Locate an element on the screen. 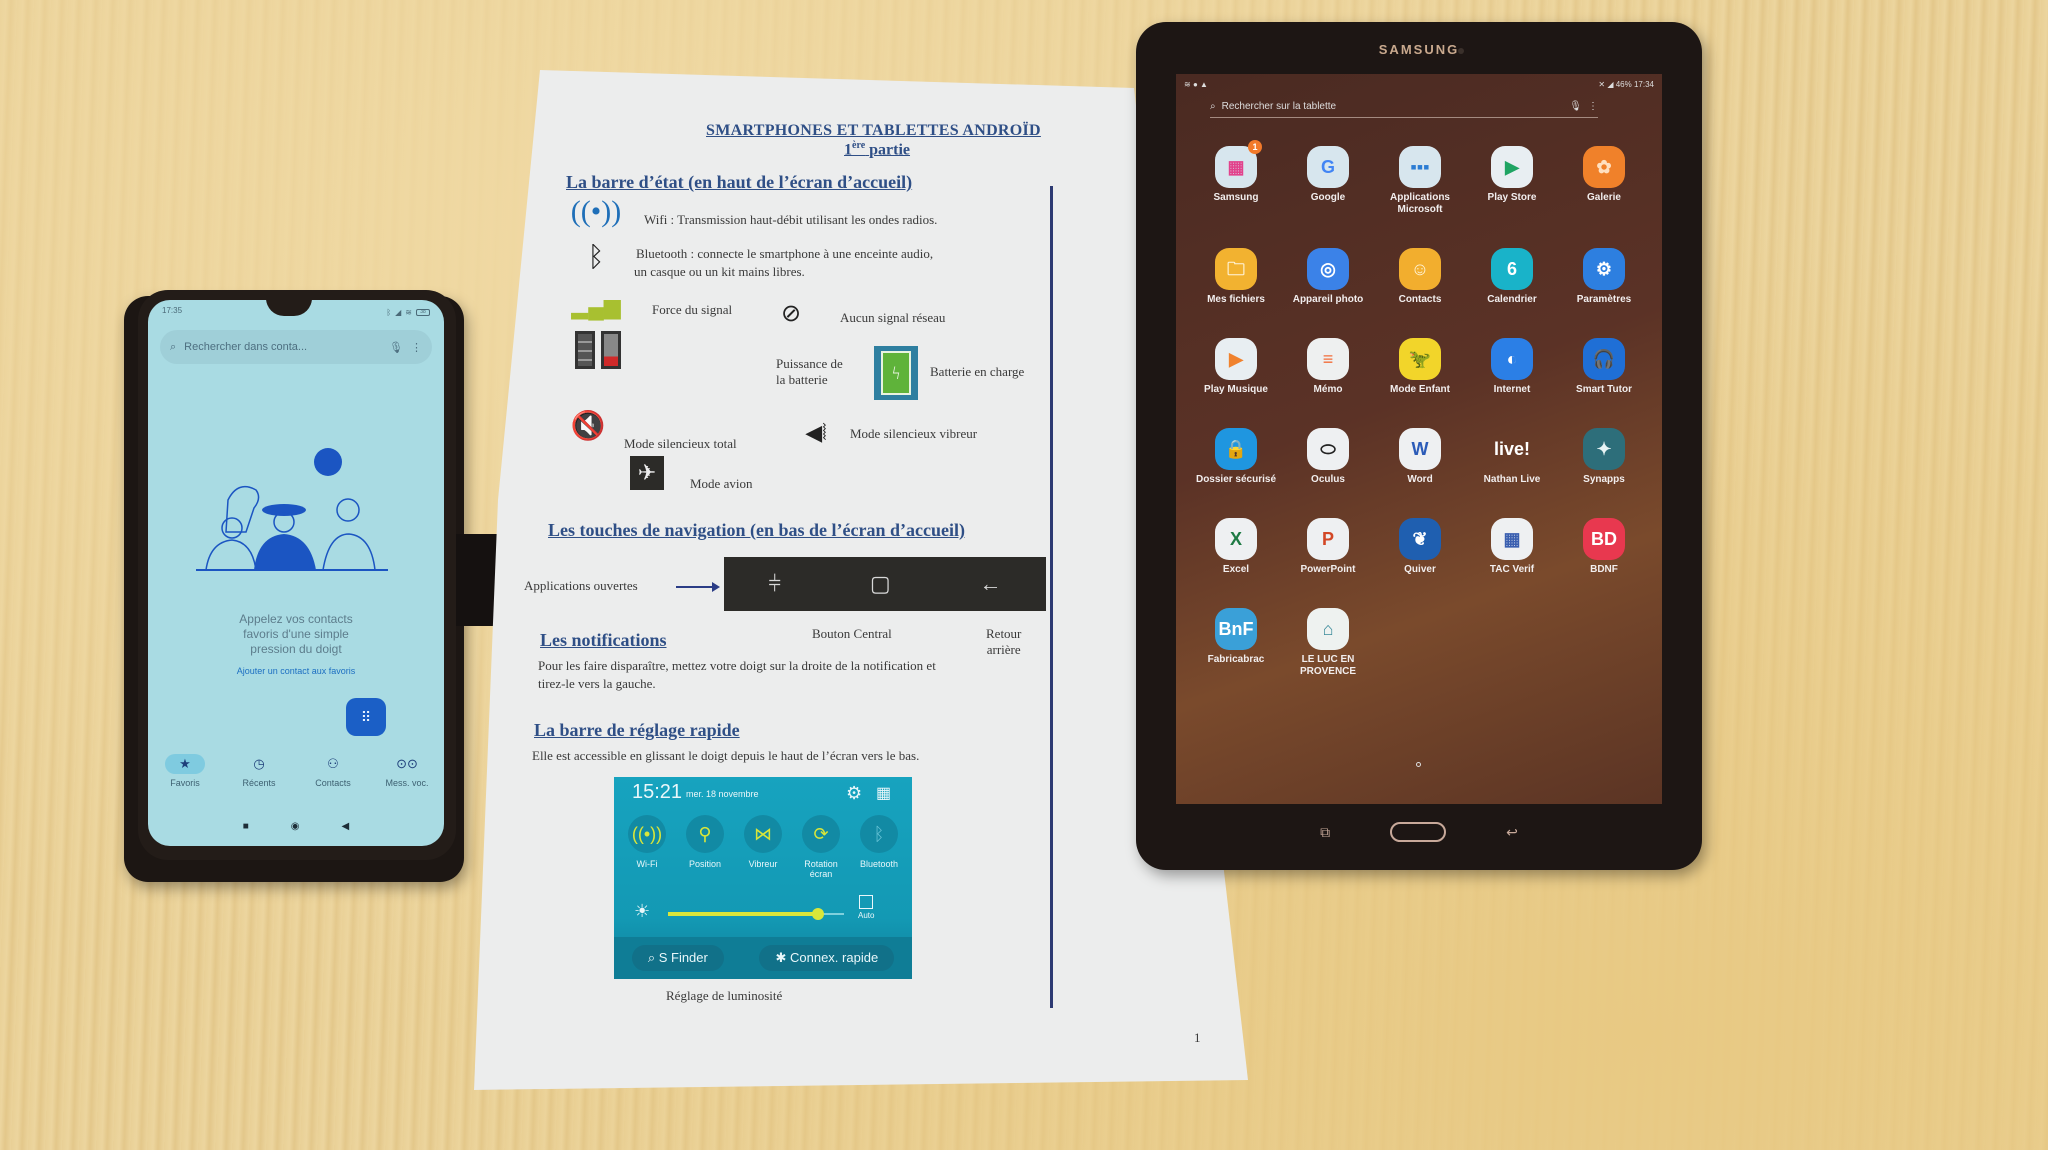 Image resolution: width=2048 pixels, height=1150 pixels. back-button: ◀ is located at coordinates (346, 826).